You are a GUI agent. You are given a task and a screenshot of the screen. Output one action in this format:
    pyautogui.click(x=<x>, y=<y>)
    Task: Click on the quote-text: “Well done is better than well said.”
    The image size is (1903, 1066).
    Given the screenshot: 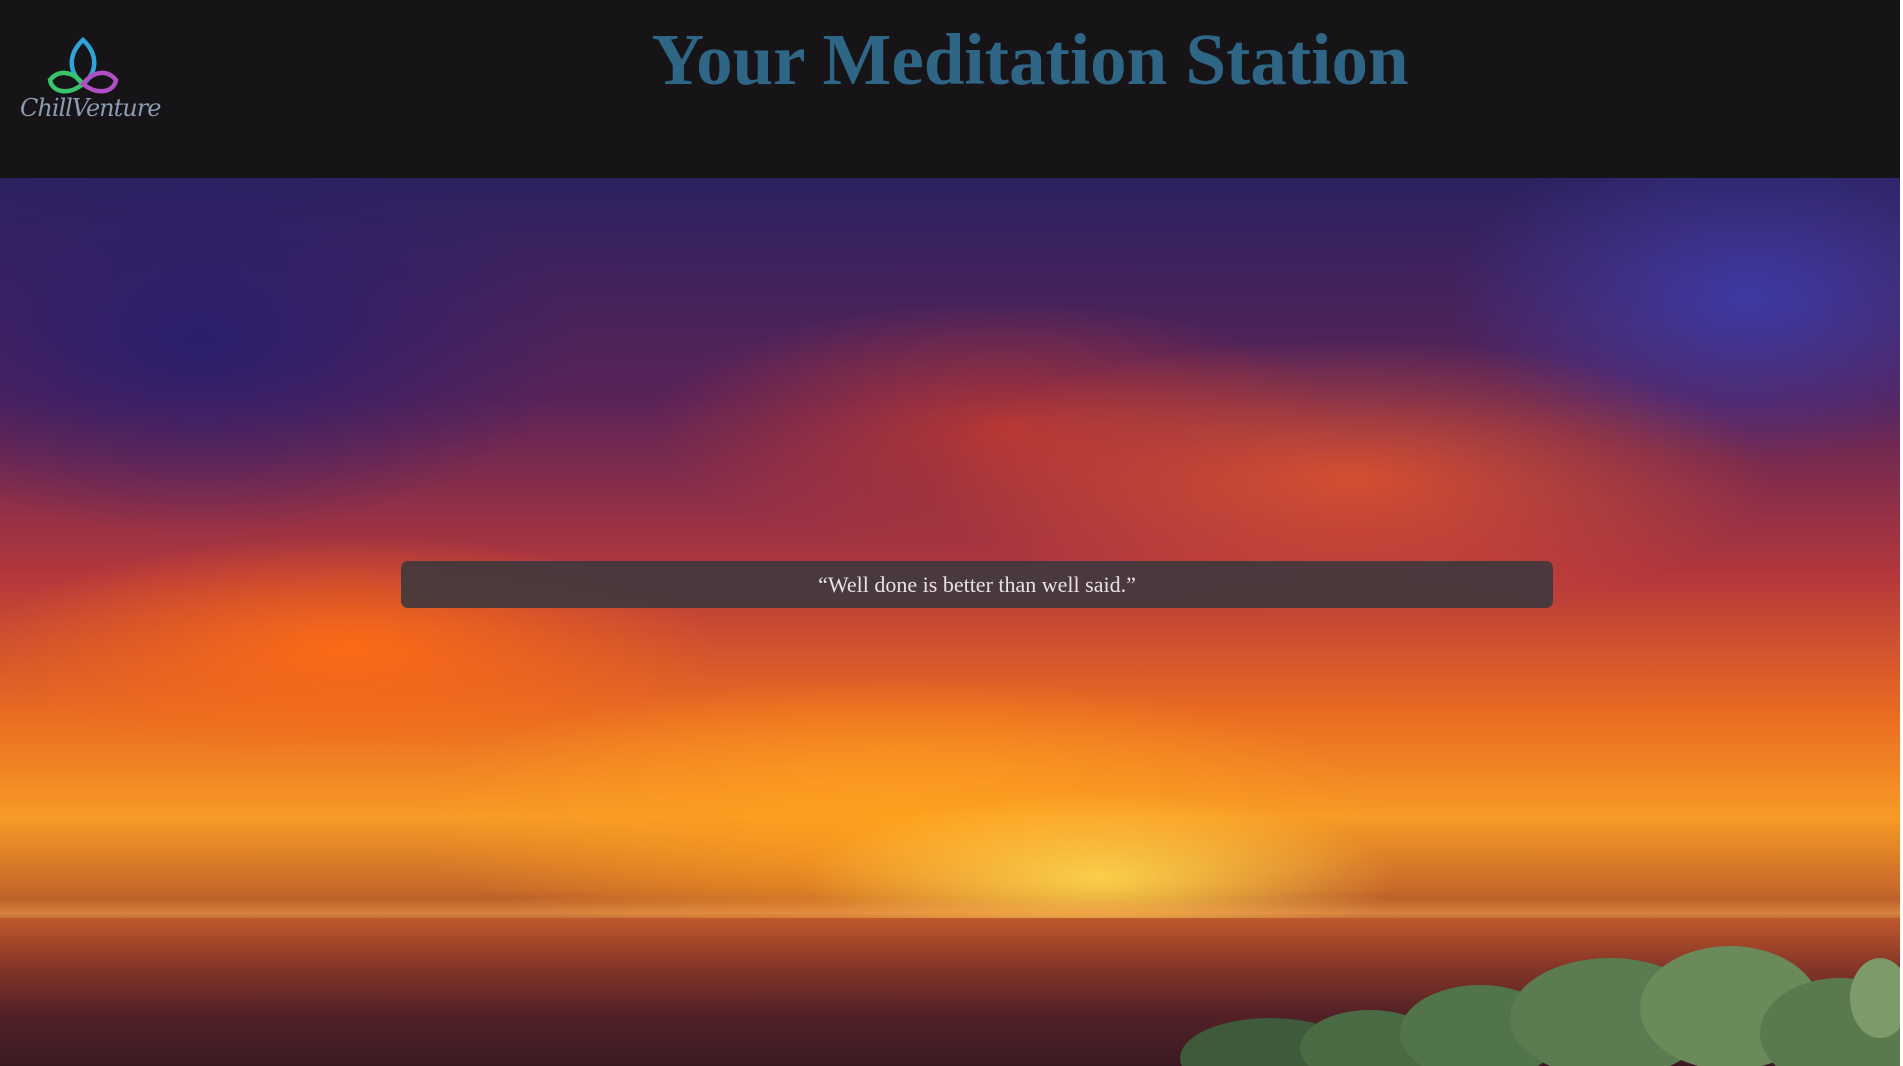 What is the action you would take?
    pyautogui.click(x=977, y=584)
    